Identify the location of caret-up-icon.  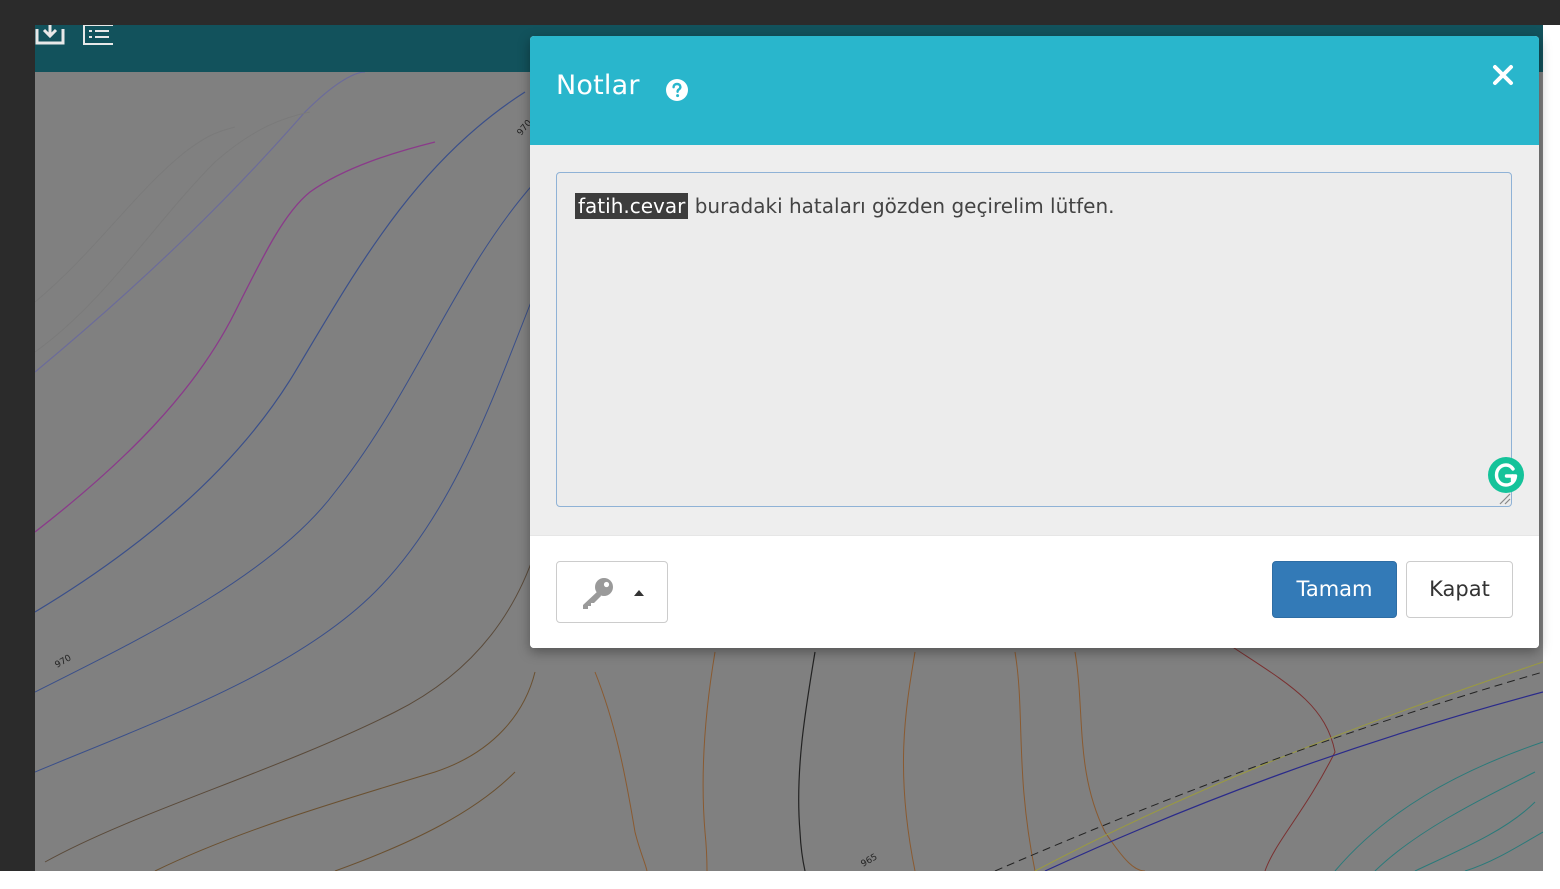
(639, 593).